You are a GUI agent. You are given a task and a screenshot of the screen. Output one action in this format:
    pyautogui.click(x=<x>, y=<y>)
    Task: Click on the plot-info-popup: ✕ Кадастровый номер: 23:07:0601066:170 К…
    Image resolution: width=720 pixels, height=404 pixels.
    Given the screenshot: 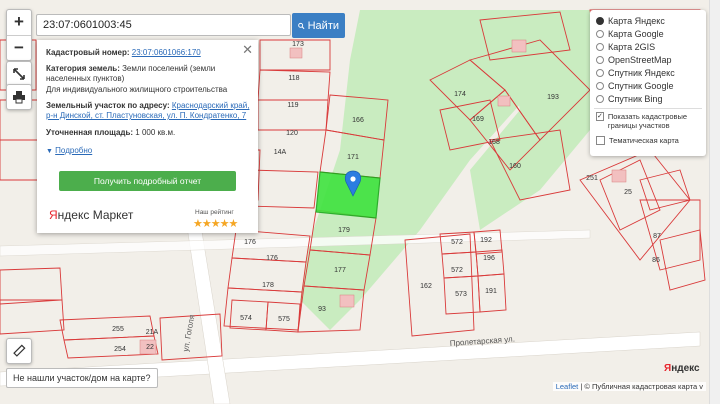 What is the action you would take?
    pyautogui.click(x=147, y=136)
    